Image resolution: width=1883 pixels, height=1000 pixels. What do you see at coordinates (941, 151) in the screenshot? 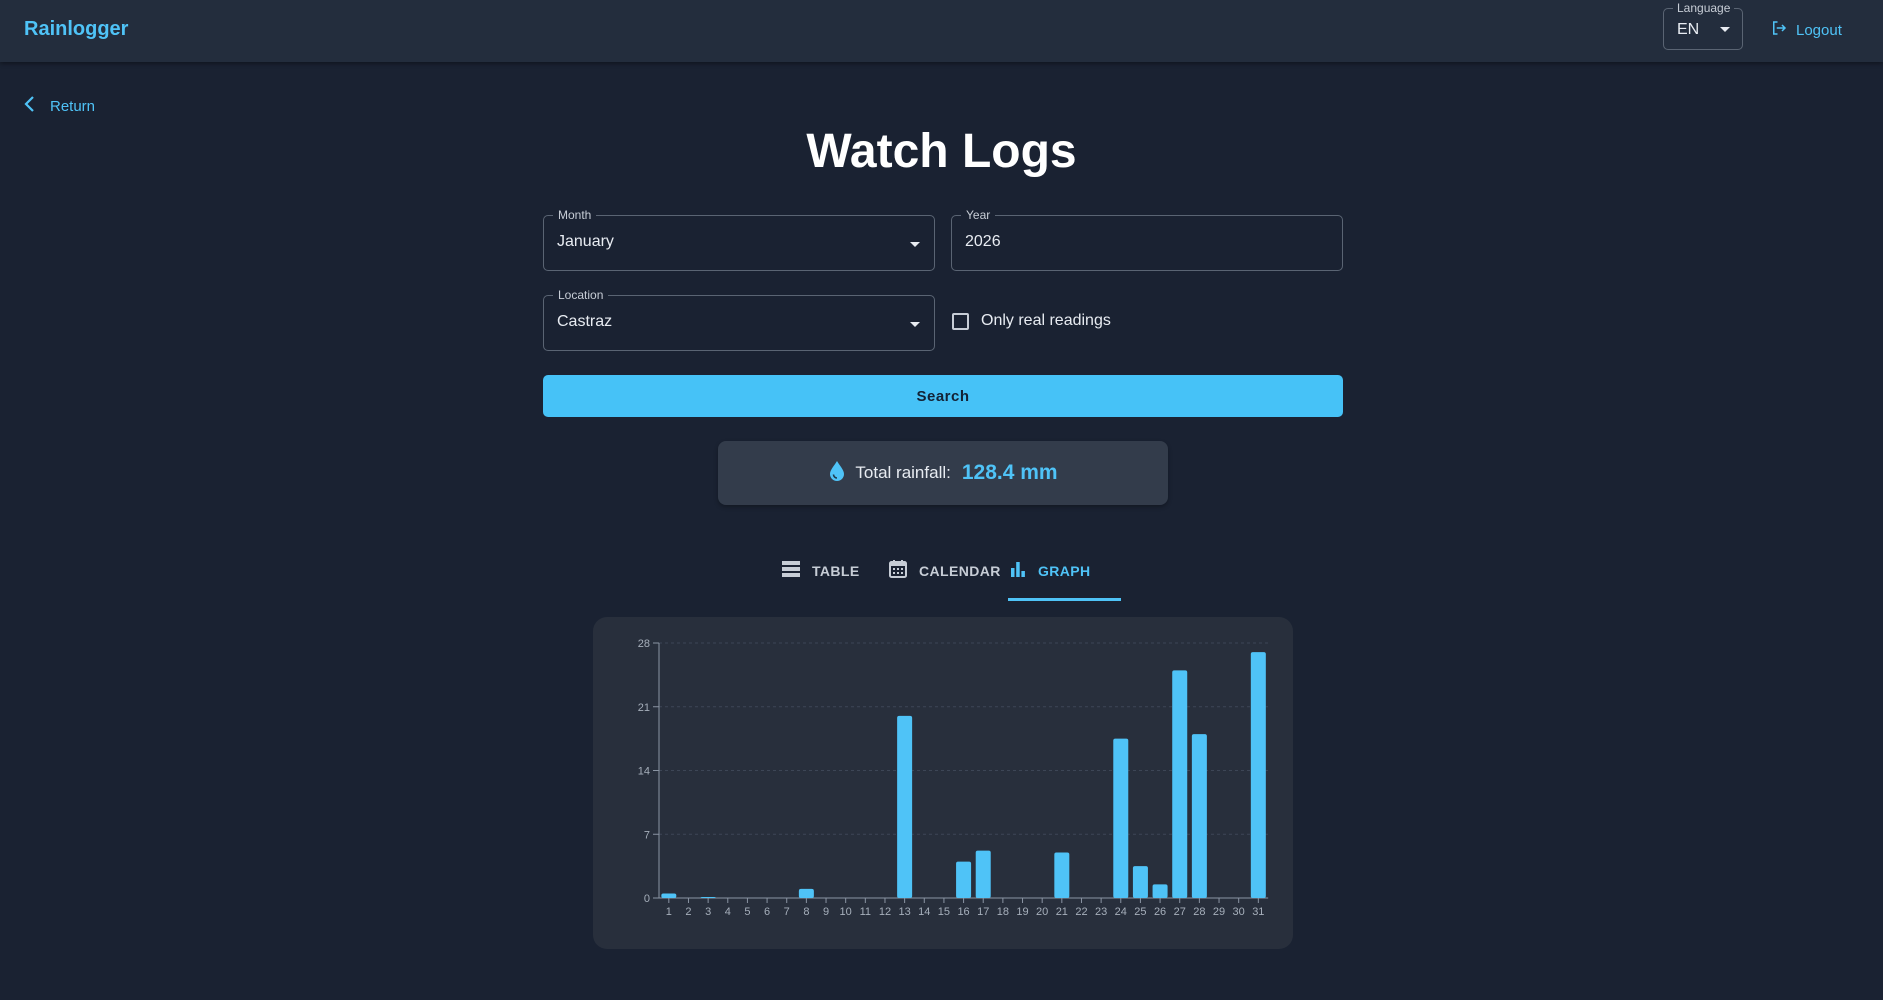
I see `page-title: Watch Logs` at bounding box center [941, 151].